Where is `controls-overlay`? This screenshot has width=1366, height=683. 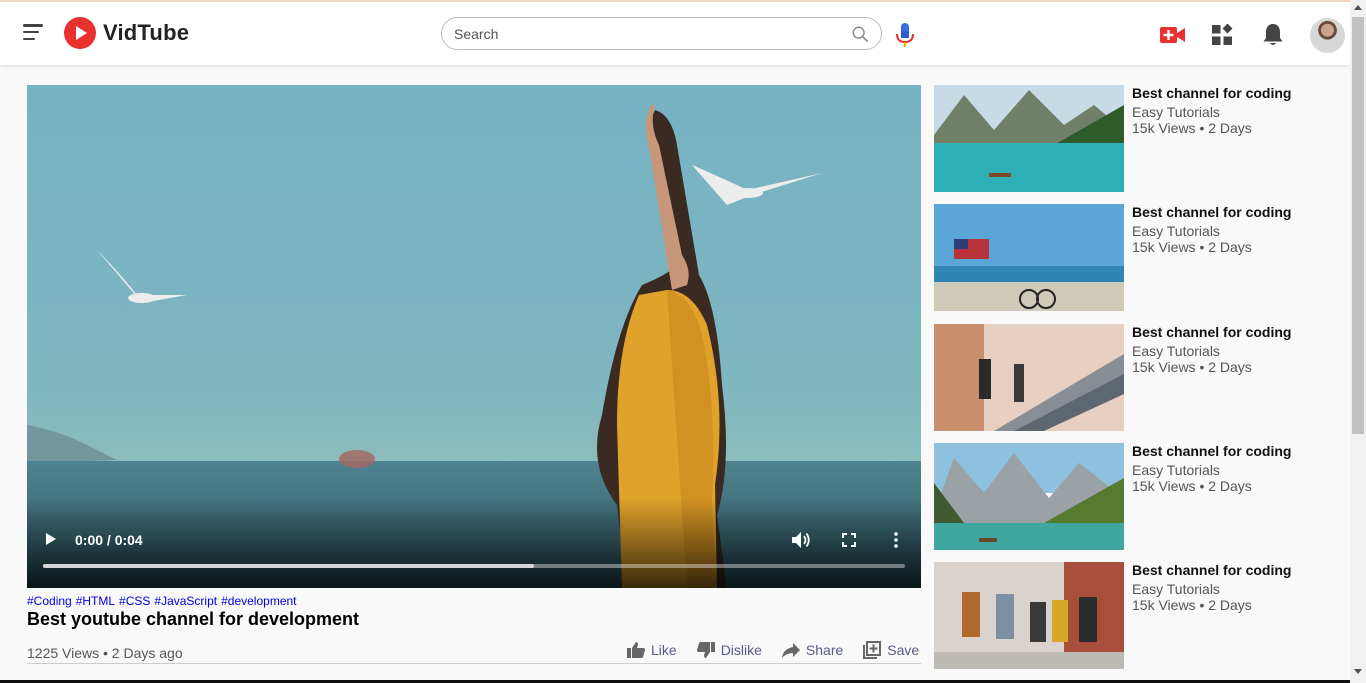 controls-overlay is located at coordinates (474, 543).